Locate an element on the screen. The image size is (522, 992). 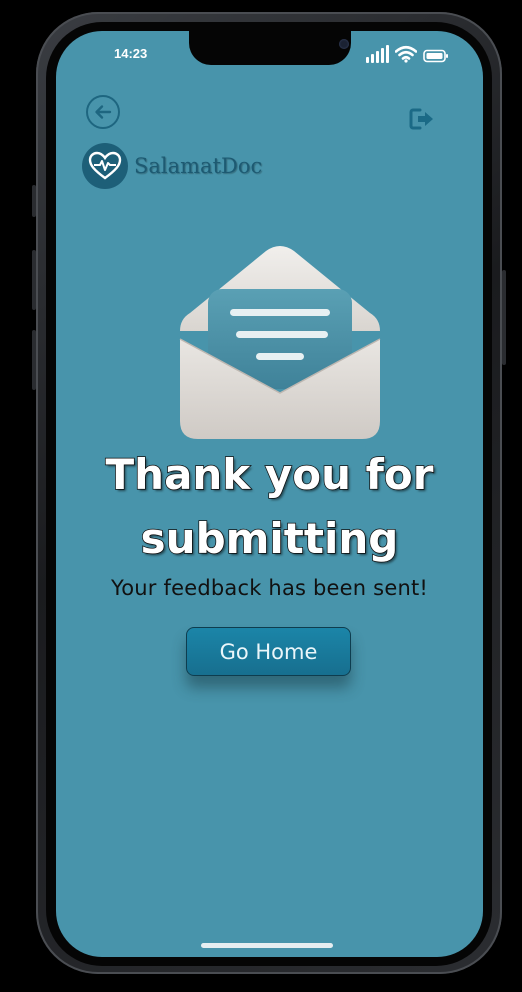
brand: SalamatDoc is located at coordinates (172, 166).